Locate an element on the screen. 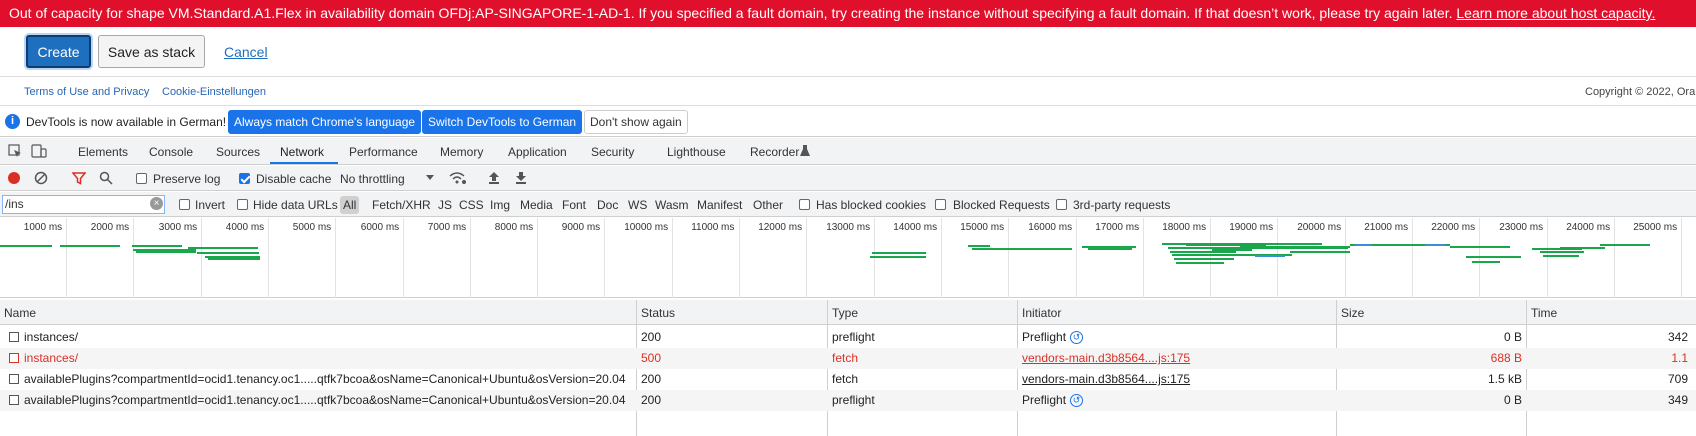 The width and height of the screenshot is (1696, 436). timeline-tick-label: 10000 ms is located at coordinates (646, 227).